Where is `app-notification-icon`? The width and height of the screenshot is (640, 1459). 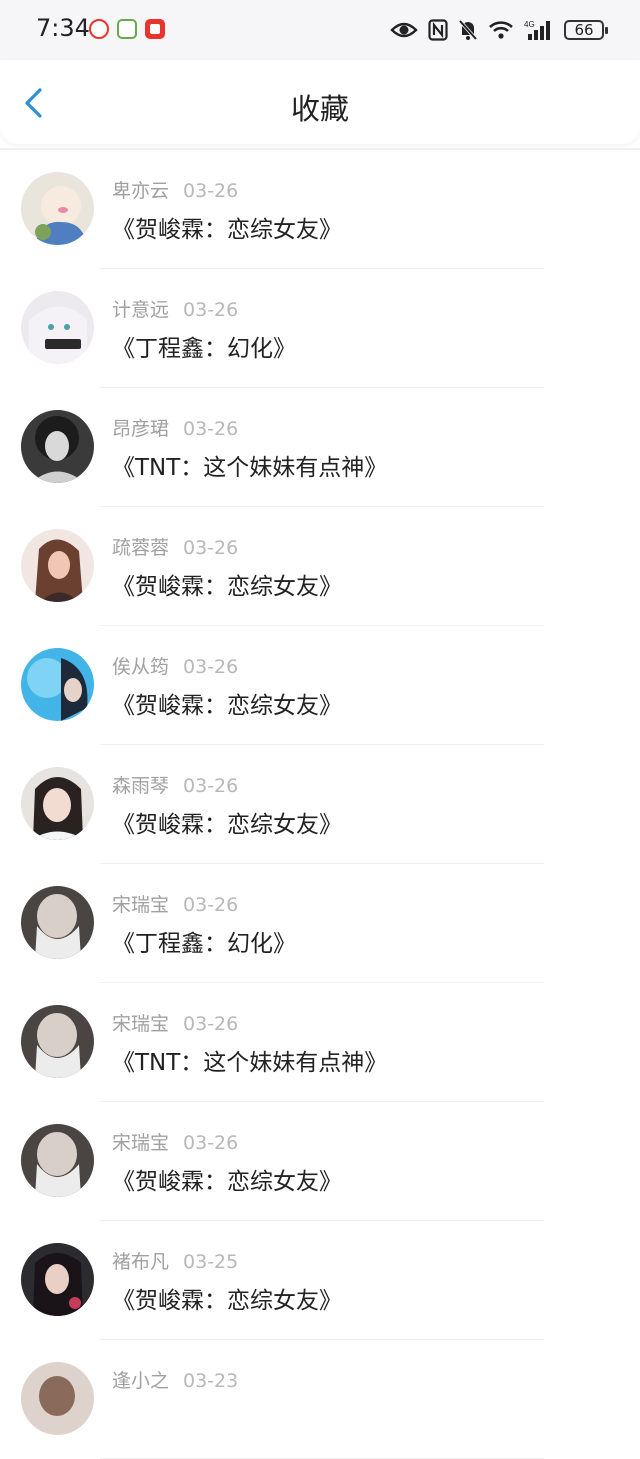
app-notification-icon is located at coordinates (127, 29).